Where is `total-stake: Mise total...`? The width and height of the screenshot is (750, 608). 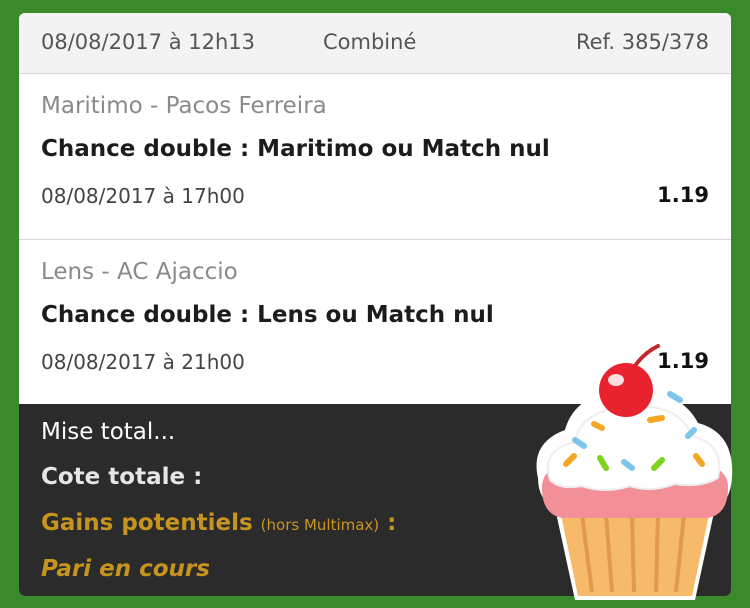
total-stake: Mise total... is located at coordinates (108, 432).